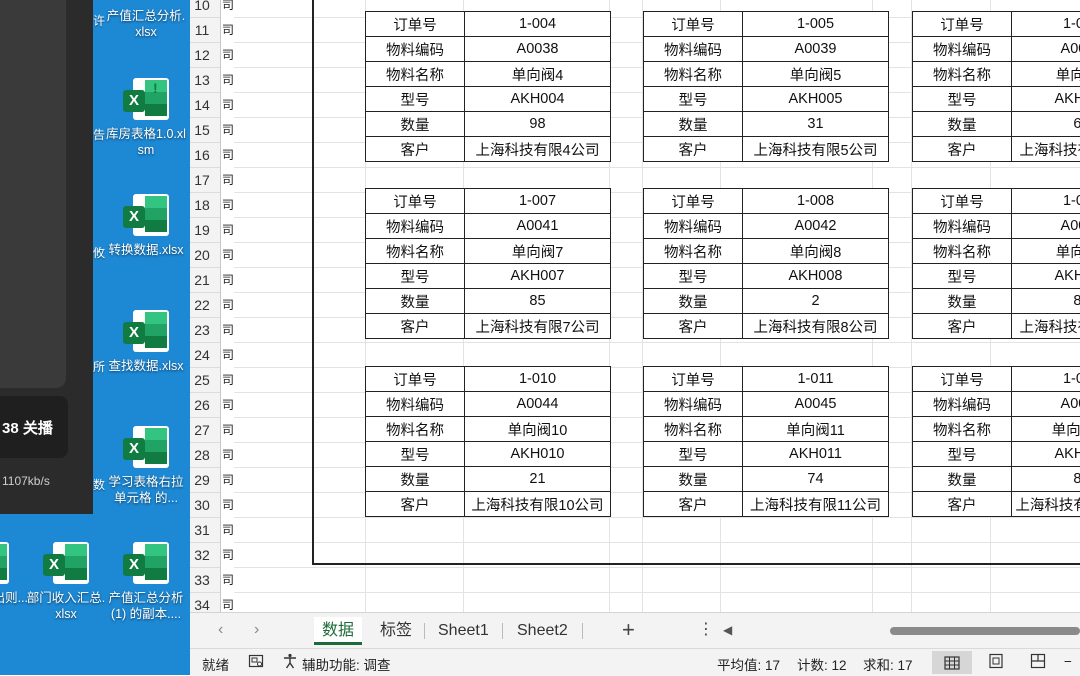 Image resolution: width=1080 pixels, height=676 pixels. What do you see at coordinates (212, 555) in the screenshot?
I see `row-header: 32司` at bounding box center [212, 555].